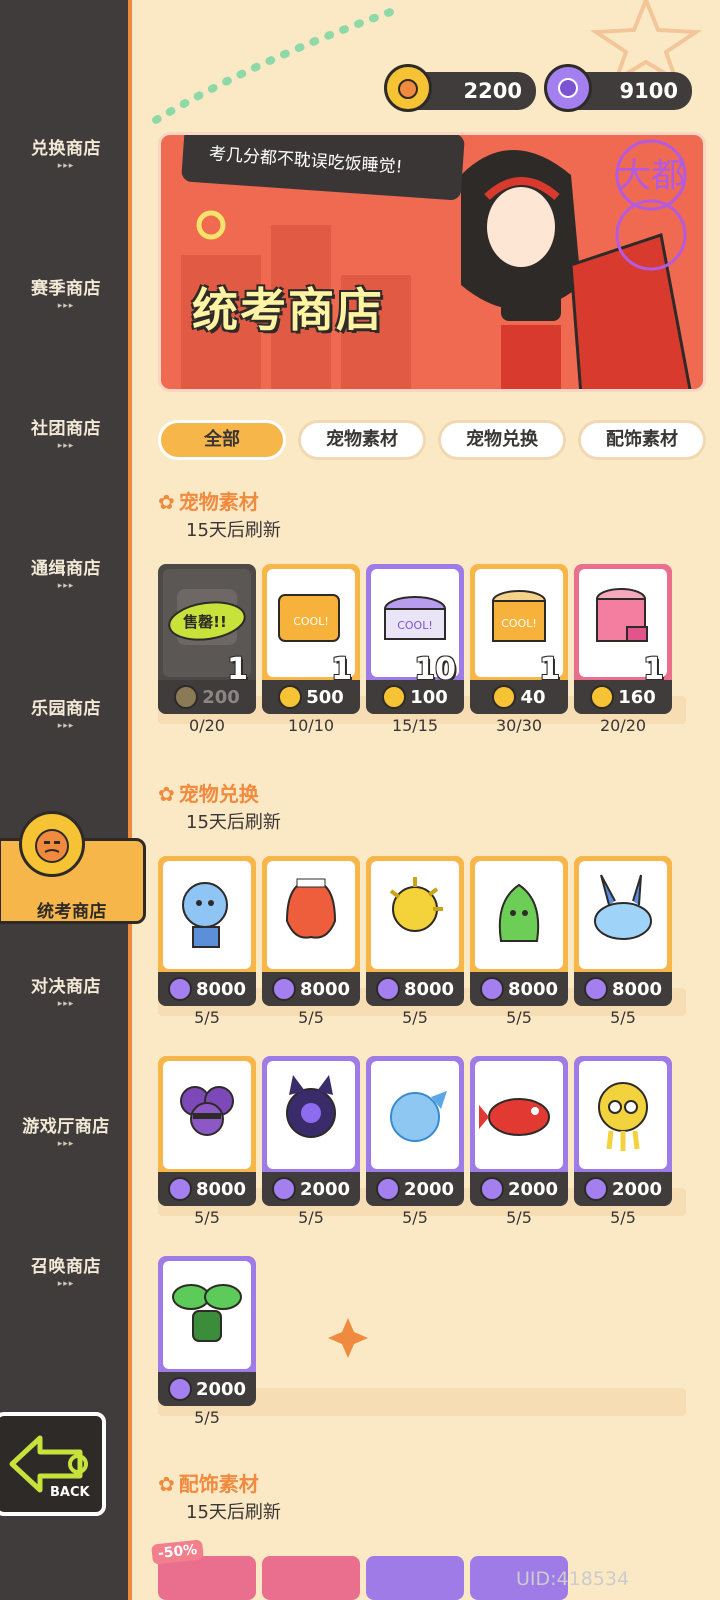  What do you see at coordinates (415, 915) in the screenshot?
I see `pet-pufferfish-thumbnail` at bounding box center [415, 915].